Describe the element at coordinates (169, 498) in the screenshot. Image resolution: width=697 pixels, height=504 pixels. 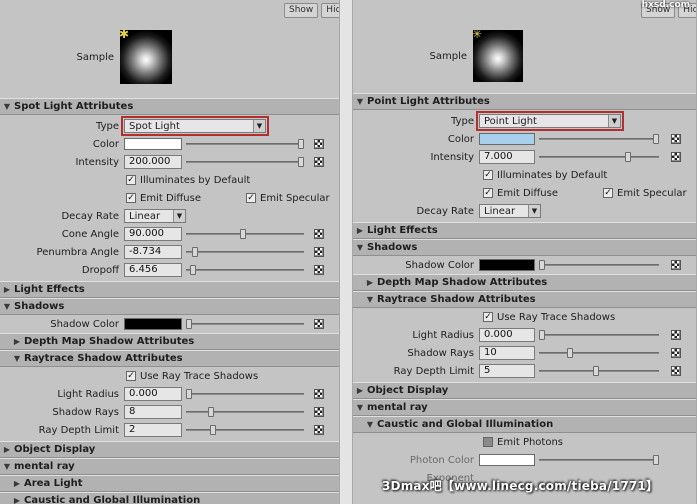
I see `section-caustic: ▶ Caustic and Global Illumination` at that location.